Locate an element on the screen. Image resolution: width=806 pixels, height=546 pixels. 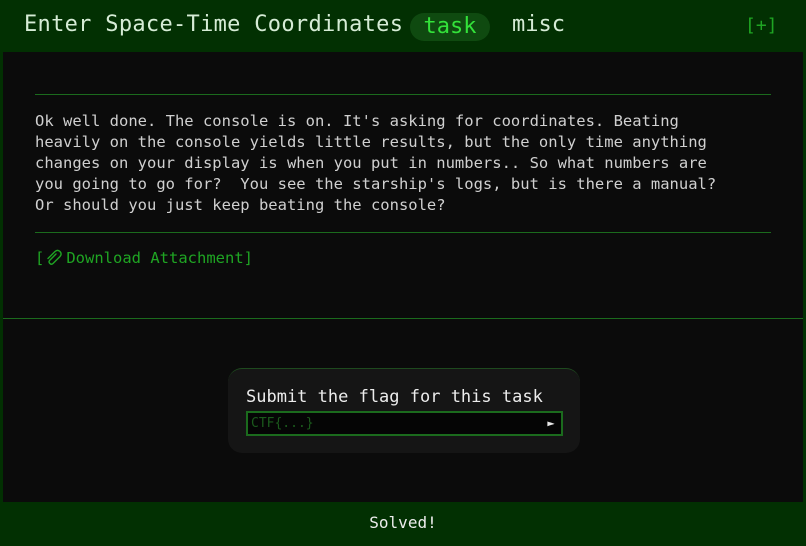
play-arrow-icon: ► is located at coordinates (551, 423).